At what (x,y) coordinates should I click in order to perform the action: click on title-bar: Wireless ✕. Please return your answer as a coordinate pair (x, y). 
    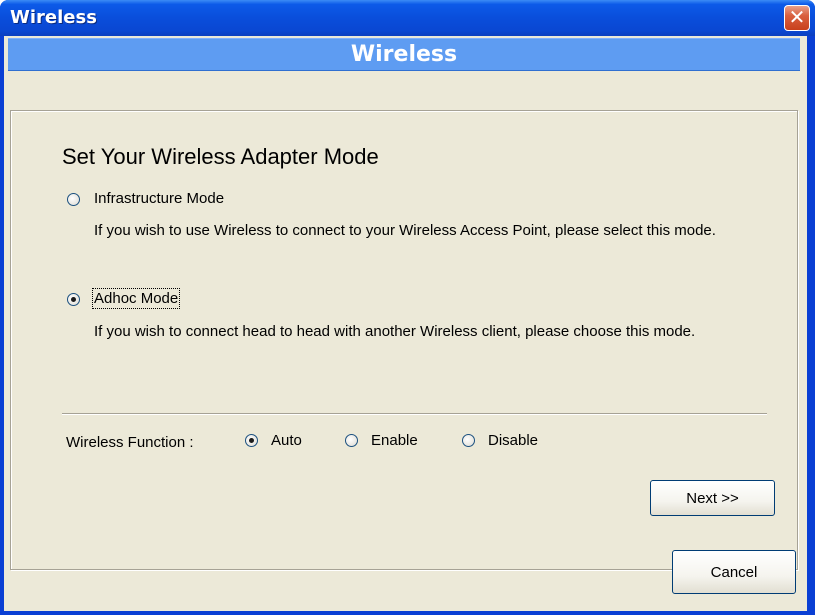
    Looking at the image, I should click on (407, 18).